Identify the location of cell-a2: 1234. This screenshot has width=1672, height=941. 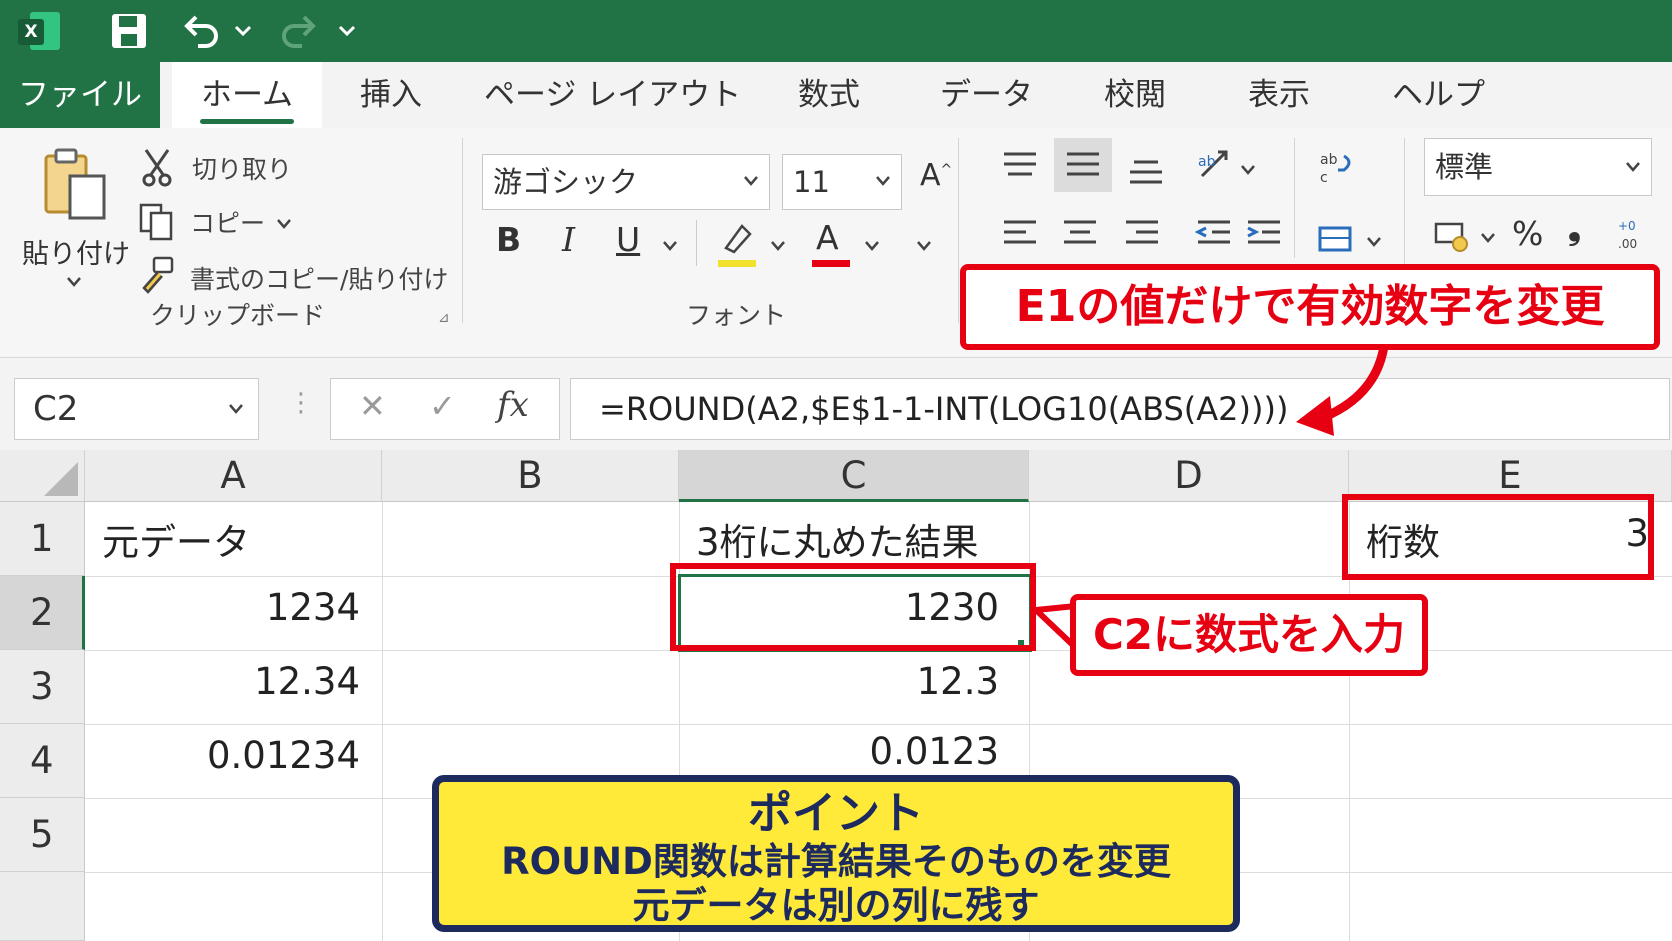
(222, 607).